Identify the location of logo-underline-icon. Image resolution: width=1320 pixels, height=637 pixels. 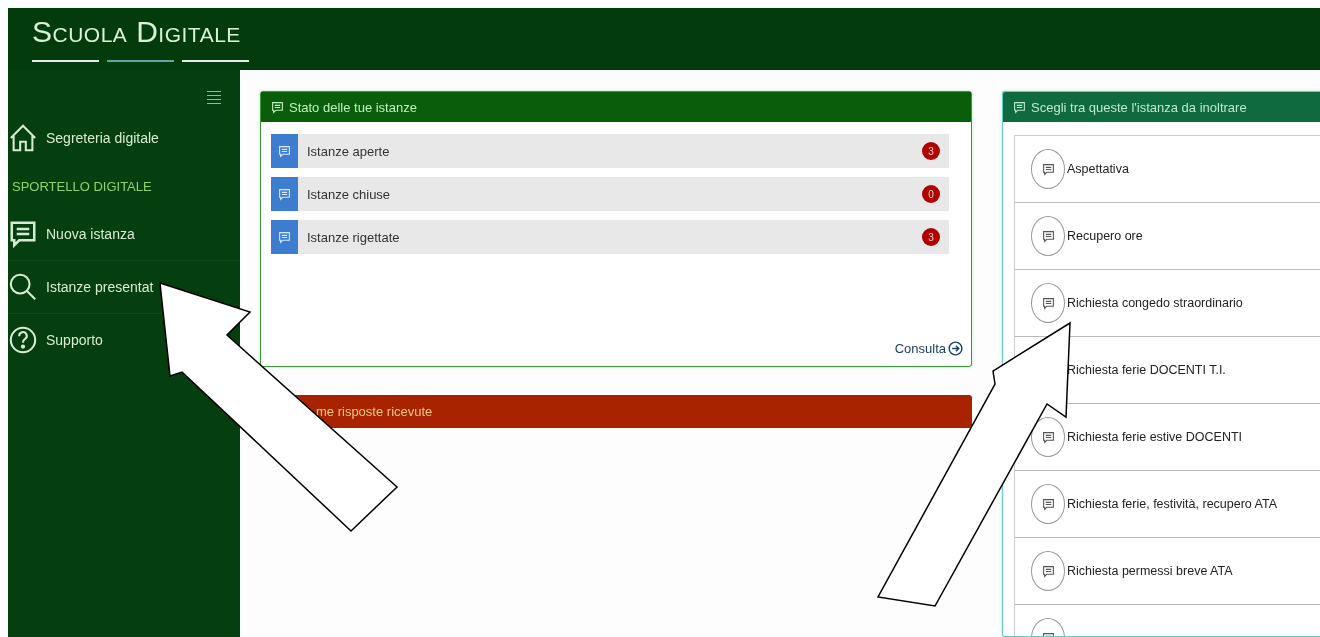
(140, 61).